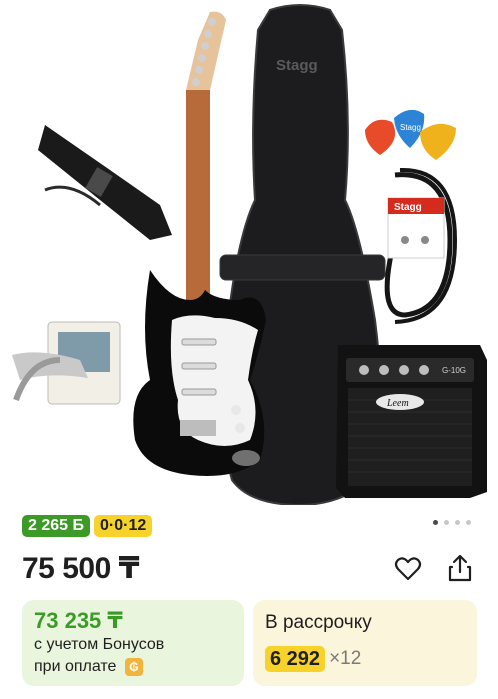  I want to click on capo, so click(66, 363).